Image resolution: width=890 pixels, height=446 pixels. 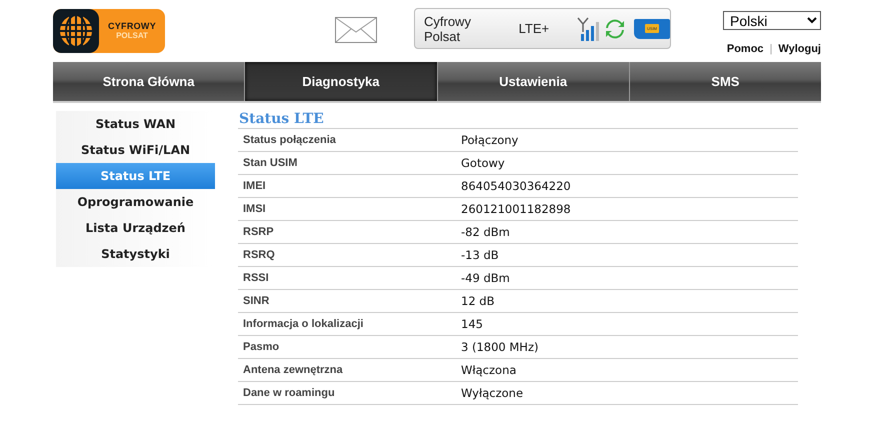 I want to click on envelope-icon, so click(x=356, y=30).